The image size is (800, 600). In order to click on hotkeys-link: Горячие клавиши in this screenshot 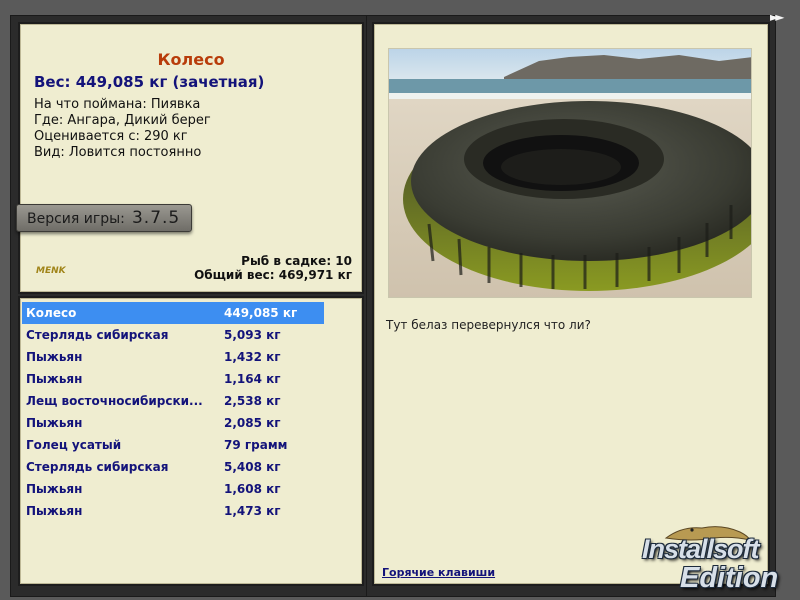, I will do `click(438, 572)`.